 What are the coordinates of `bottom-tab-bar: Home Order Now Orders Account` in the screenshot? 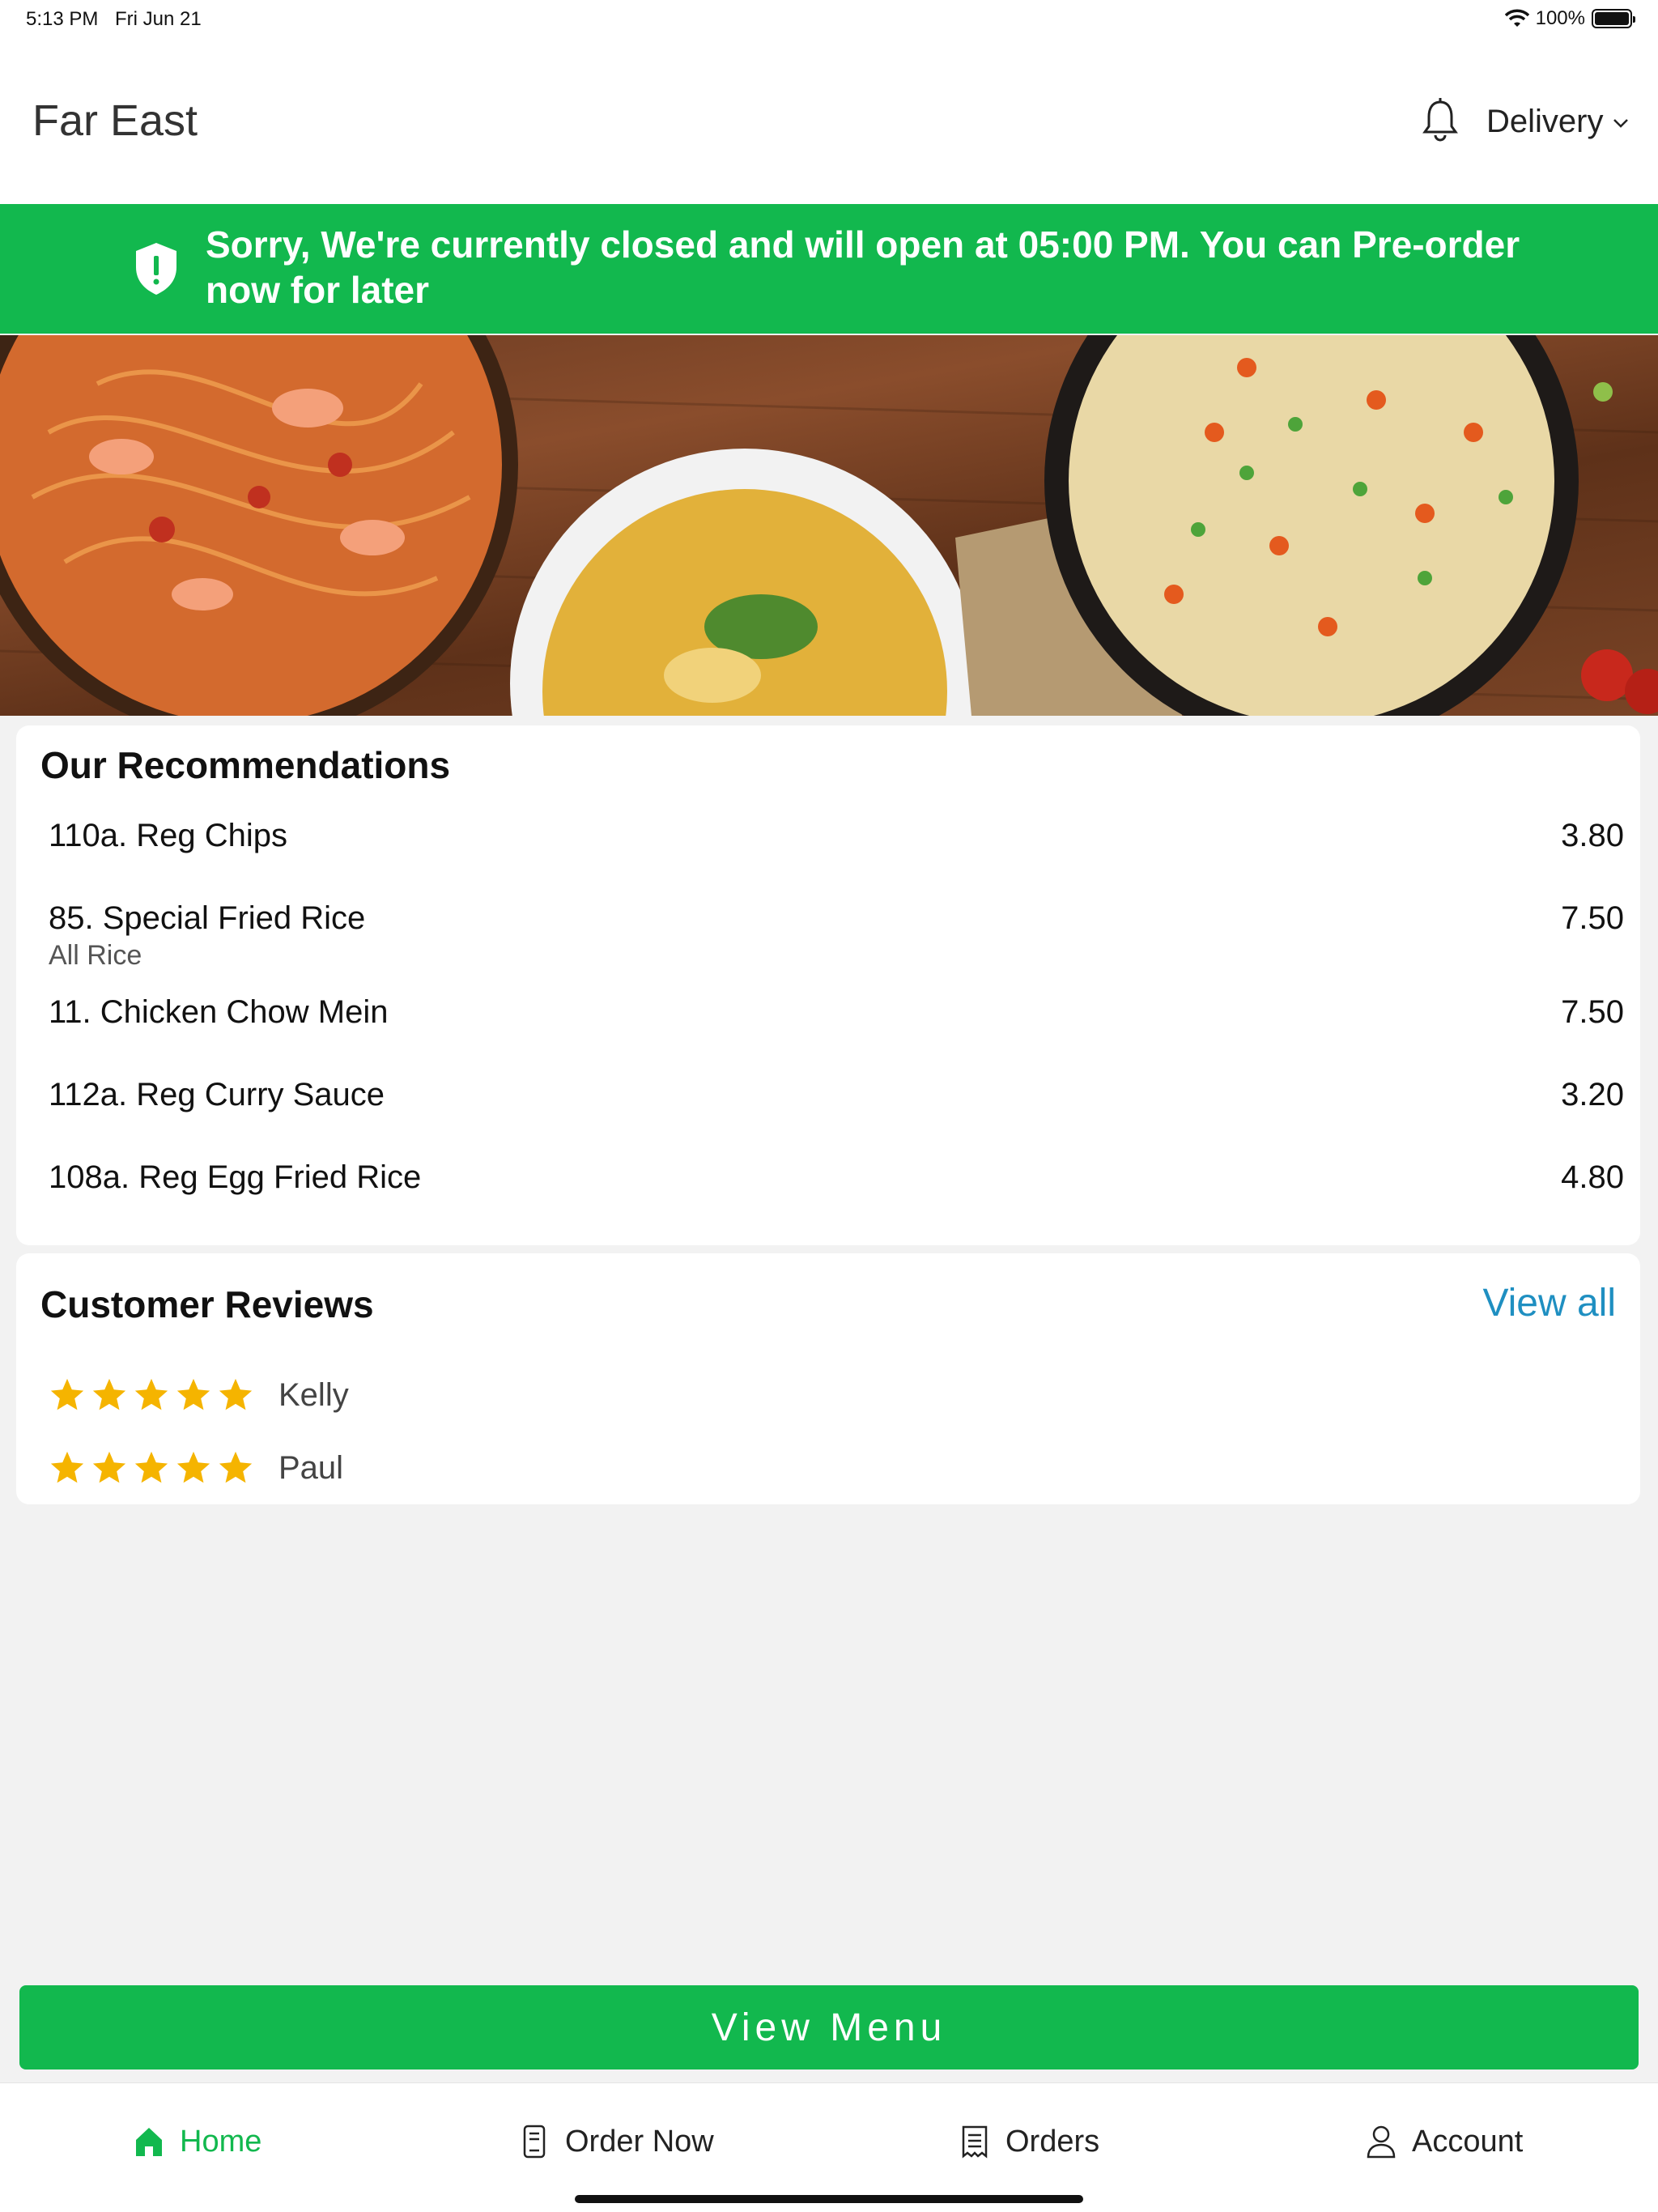 It's located at (829, 2147).